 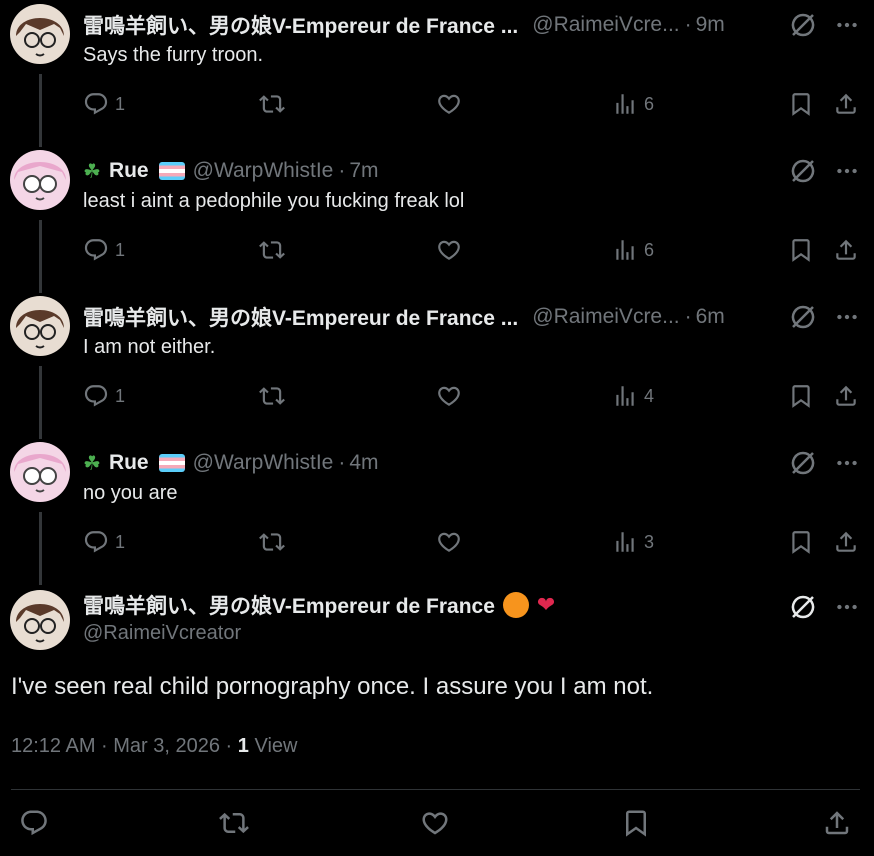 What do you see at coordinates (149, 347) in the screenshot?
I see `tweet-text: I am not either.` at bounding box center [149, 347].